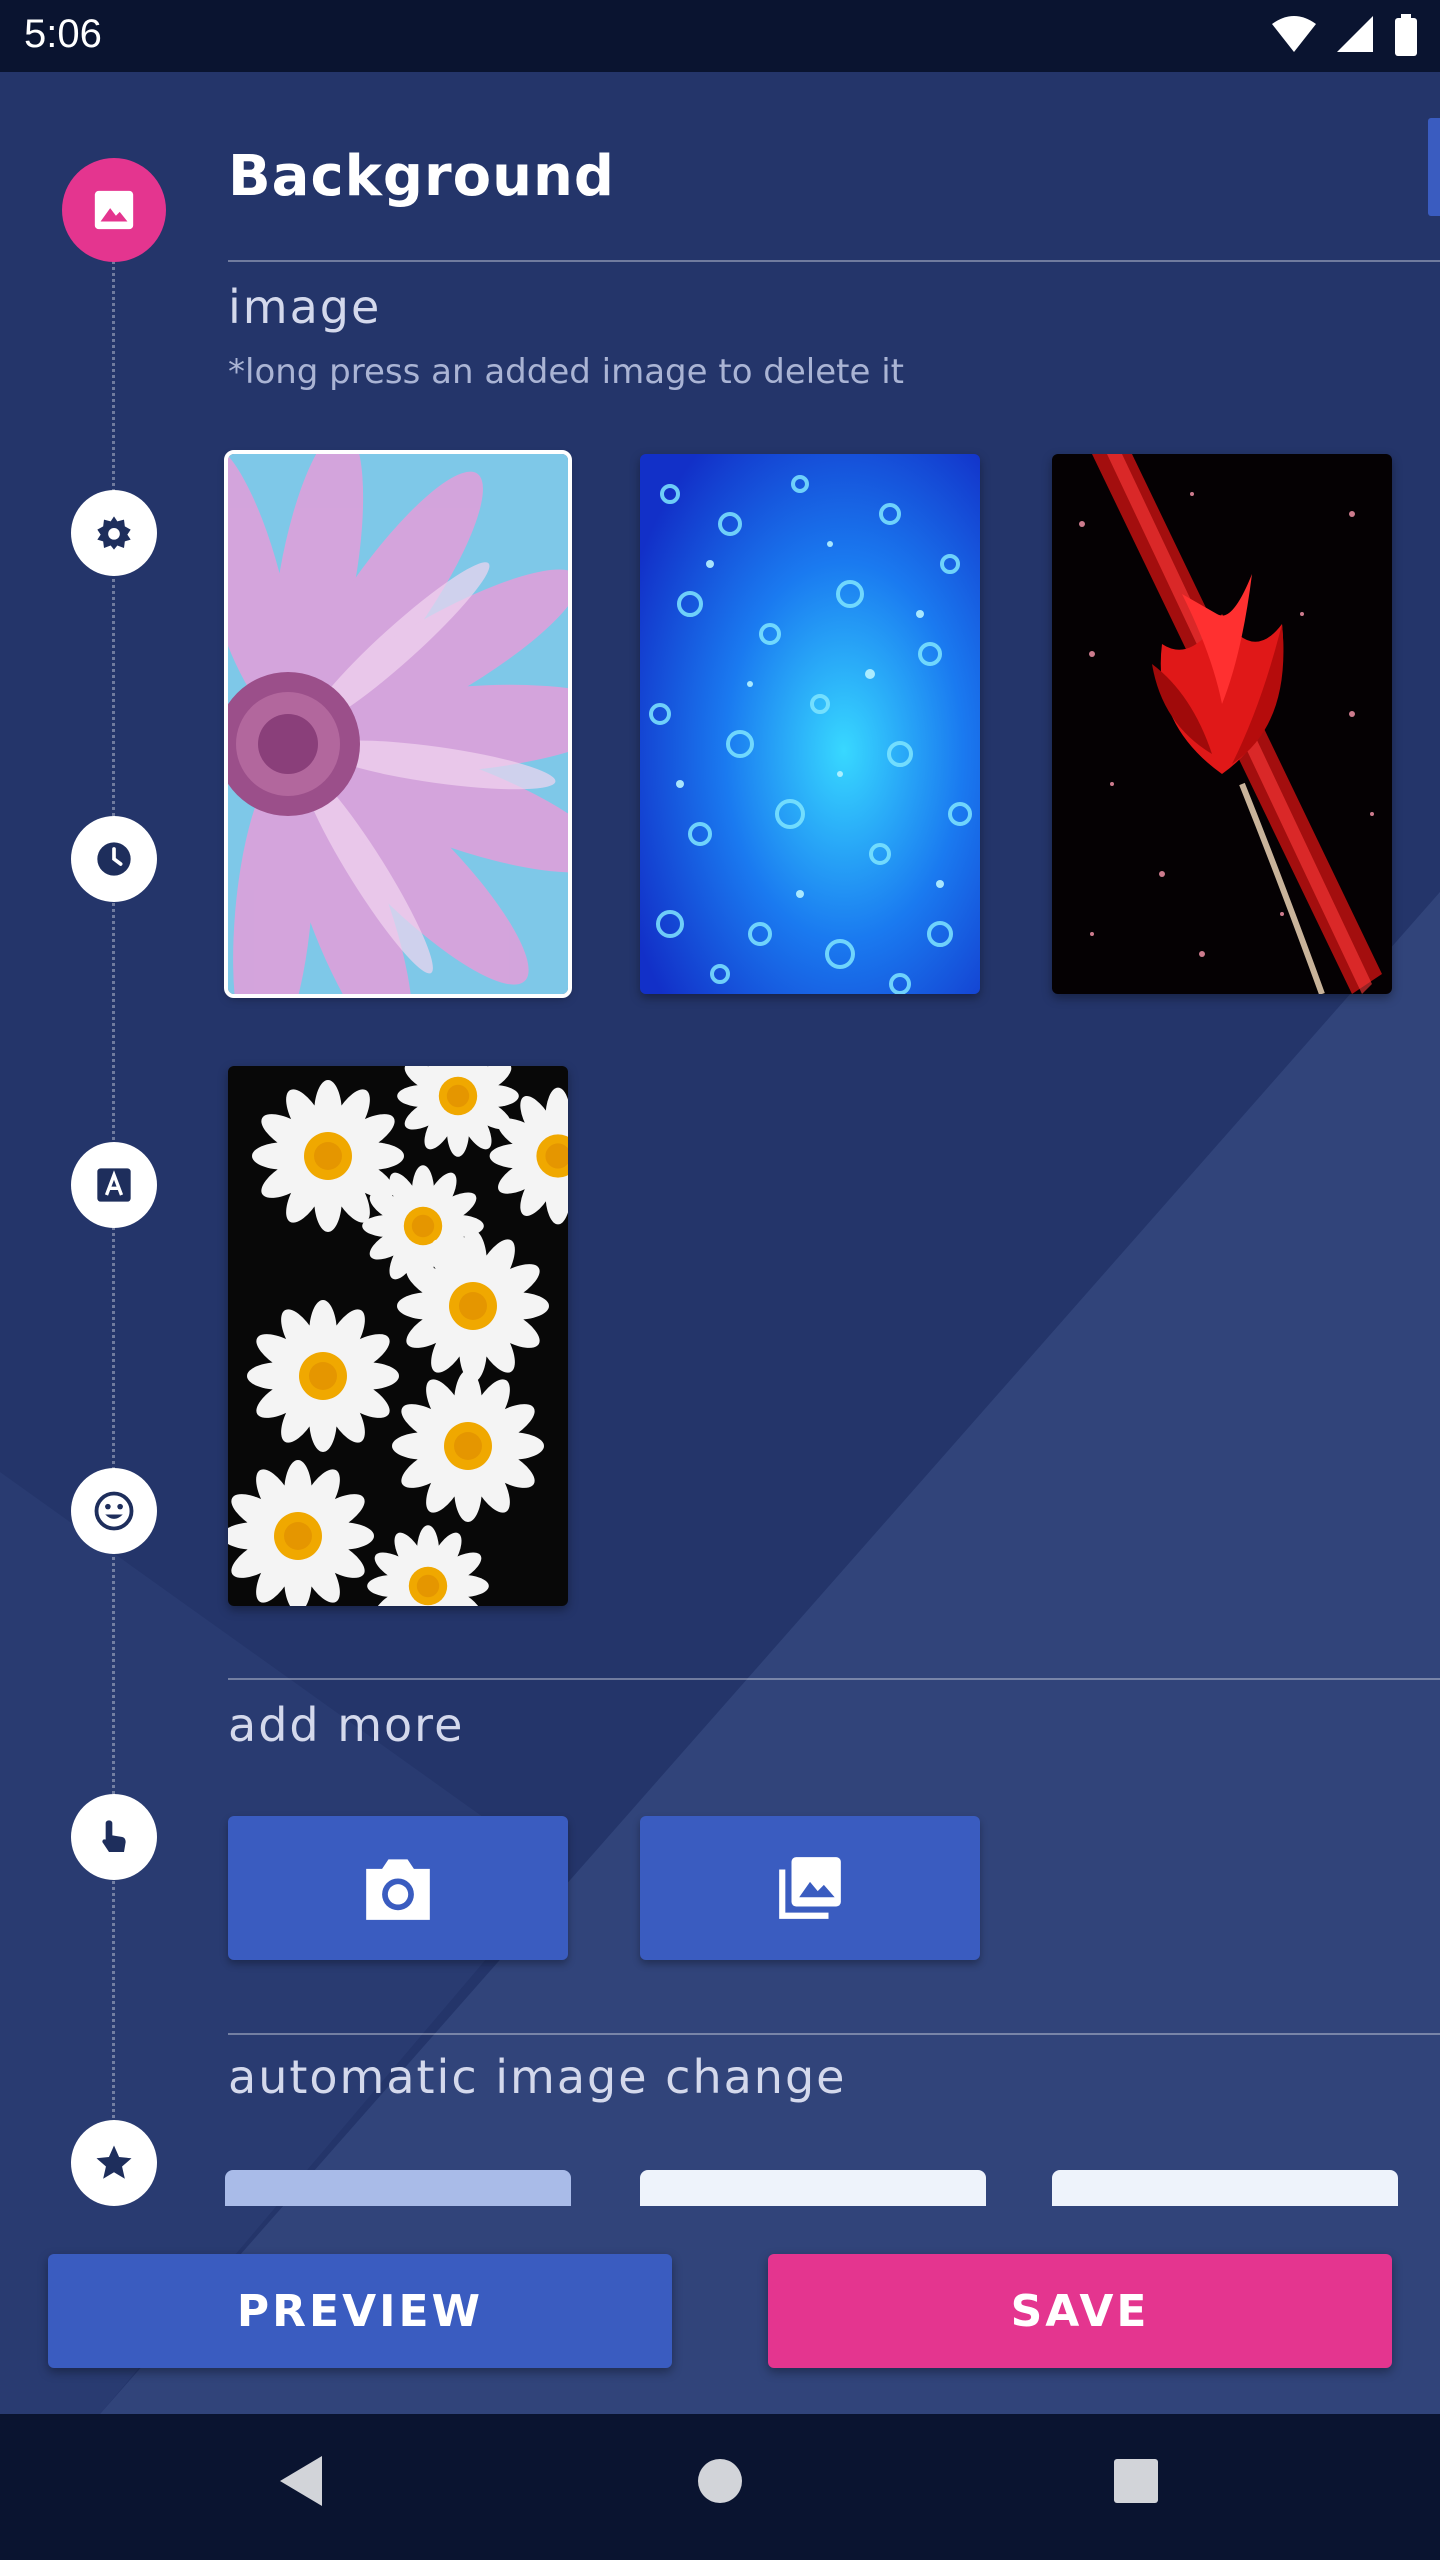 The width and height of the screenshot is (1440, 2560). I want to click on status-time: 5:06, so click(63, 34).